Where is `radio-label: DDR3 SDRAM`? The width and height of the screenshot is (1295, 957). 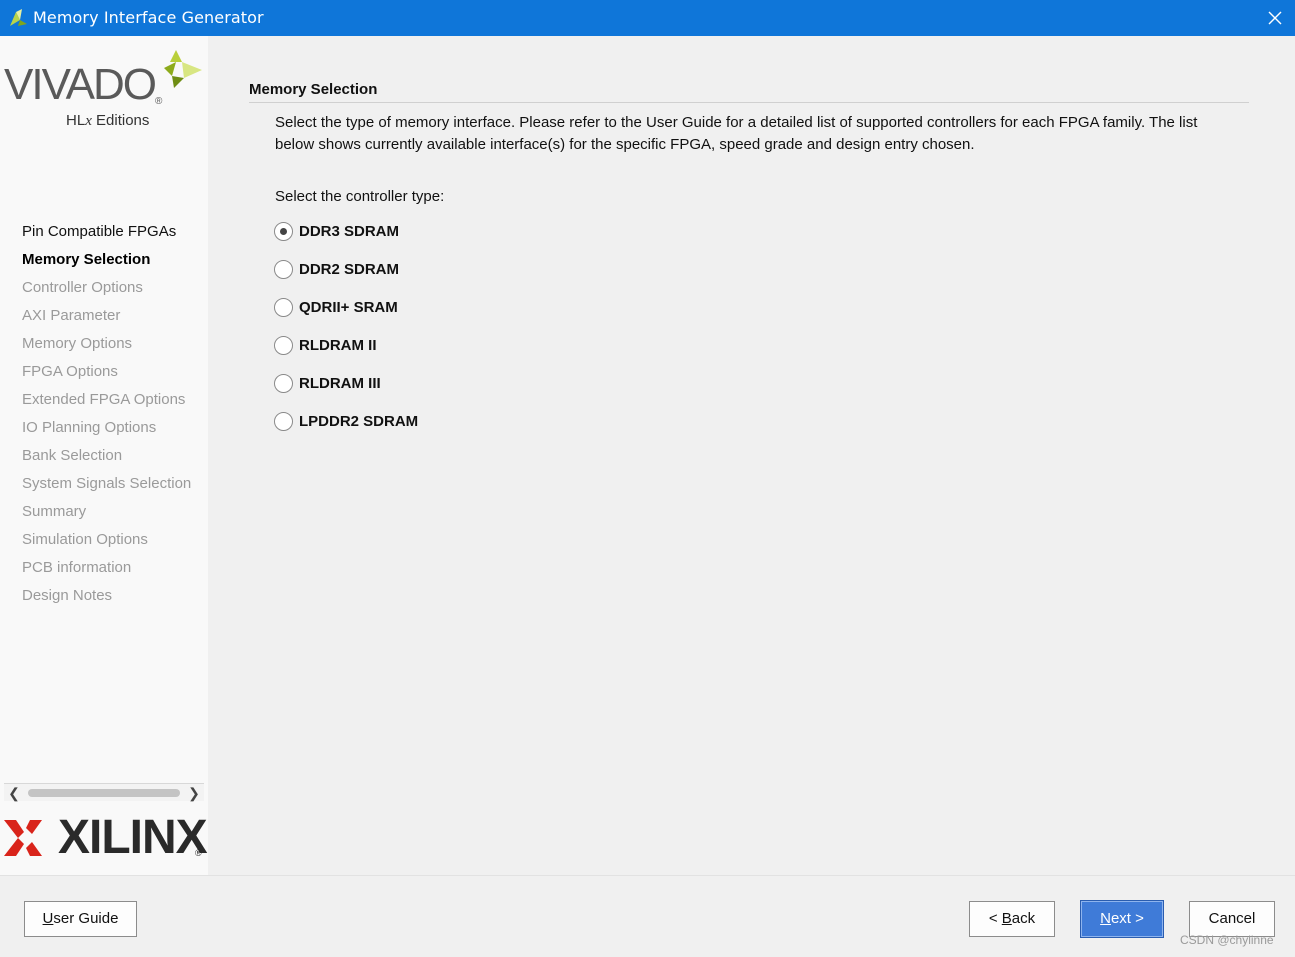
radio-label: DDR3 SDRAM is located at coordinates (349, 231).